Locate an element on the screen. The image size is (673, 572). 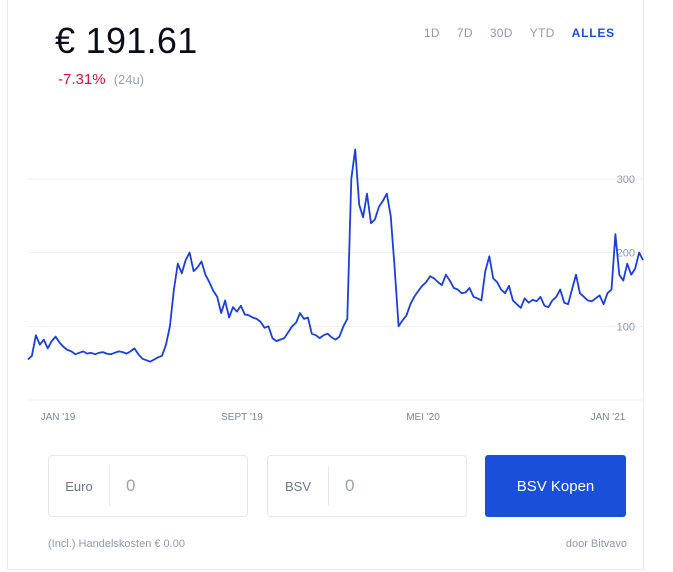
range-all: ALLES is located at coordinates (593, 33).